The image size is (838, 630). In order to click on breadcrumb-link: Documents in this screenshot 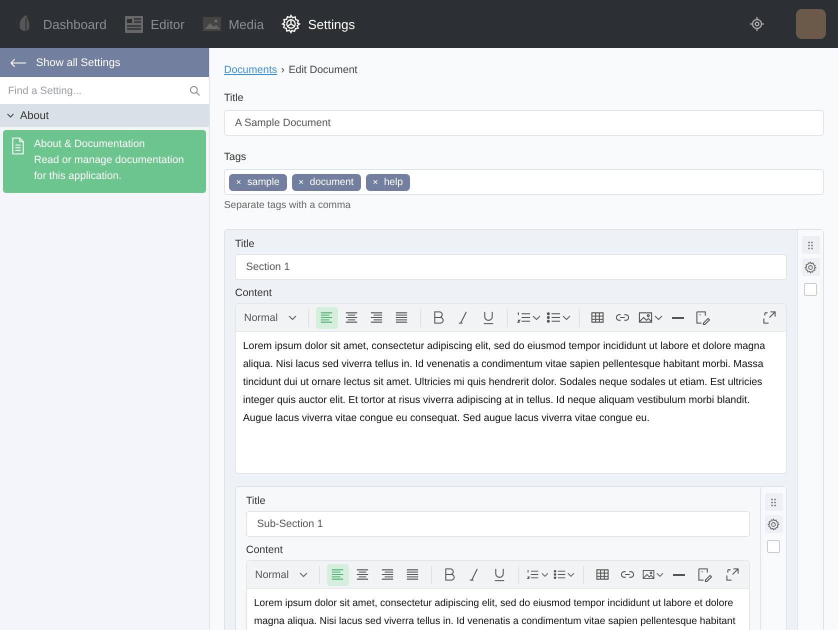, I will do `click(251, 70)`.